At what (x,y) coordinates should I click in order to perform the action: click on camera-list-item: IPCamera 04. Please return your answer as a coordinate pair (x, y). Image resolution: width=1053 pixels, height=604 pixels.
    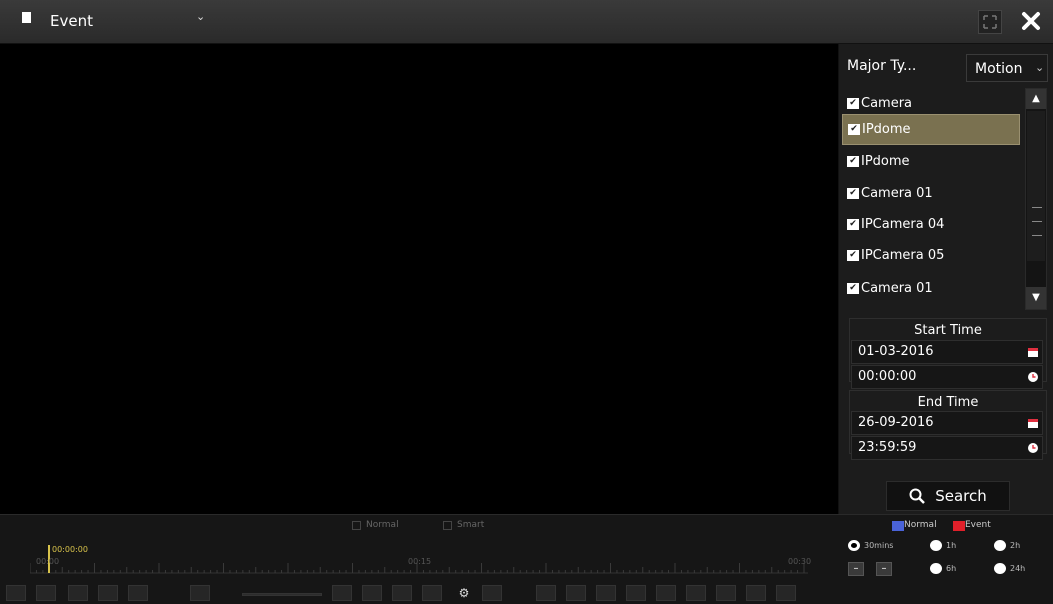
    Looking at the image, I should click on (931, 224).